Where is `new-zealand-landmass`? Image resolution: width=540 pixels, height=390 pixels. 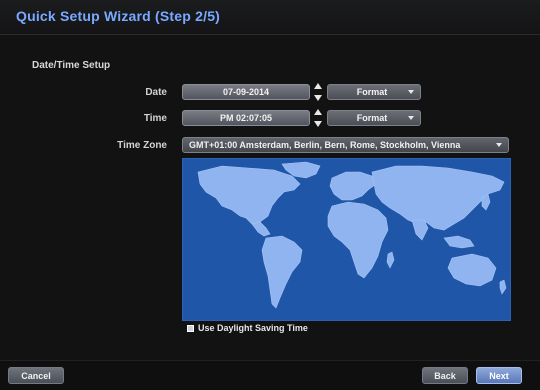 new-zealand-landmass is located at coordinates (503, 287).